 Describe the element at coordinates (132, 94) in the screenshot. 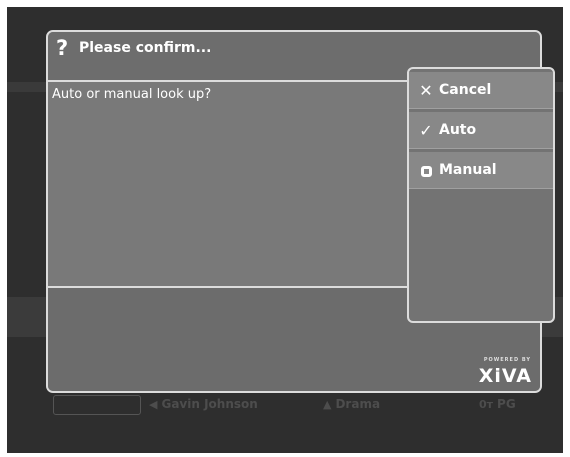

I see `dialog-message: Auto or manual look up?` at that location.